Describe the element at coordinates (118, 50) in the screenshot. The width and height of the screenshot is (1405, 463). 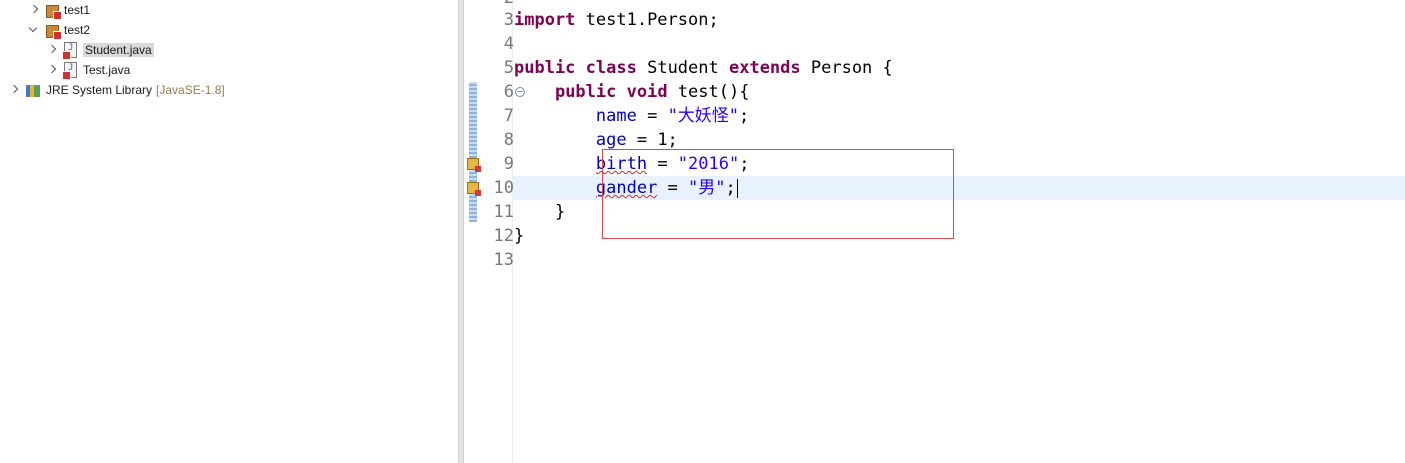
I see `tree-item-label: Student.java` at that location.